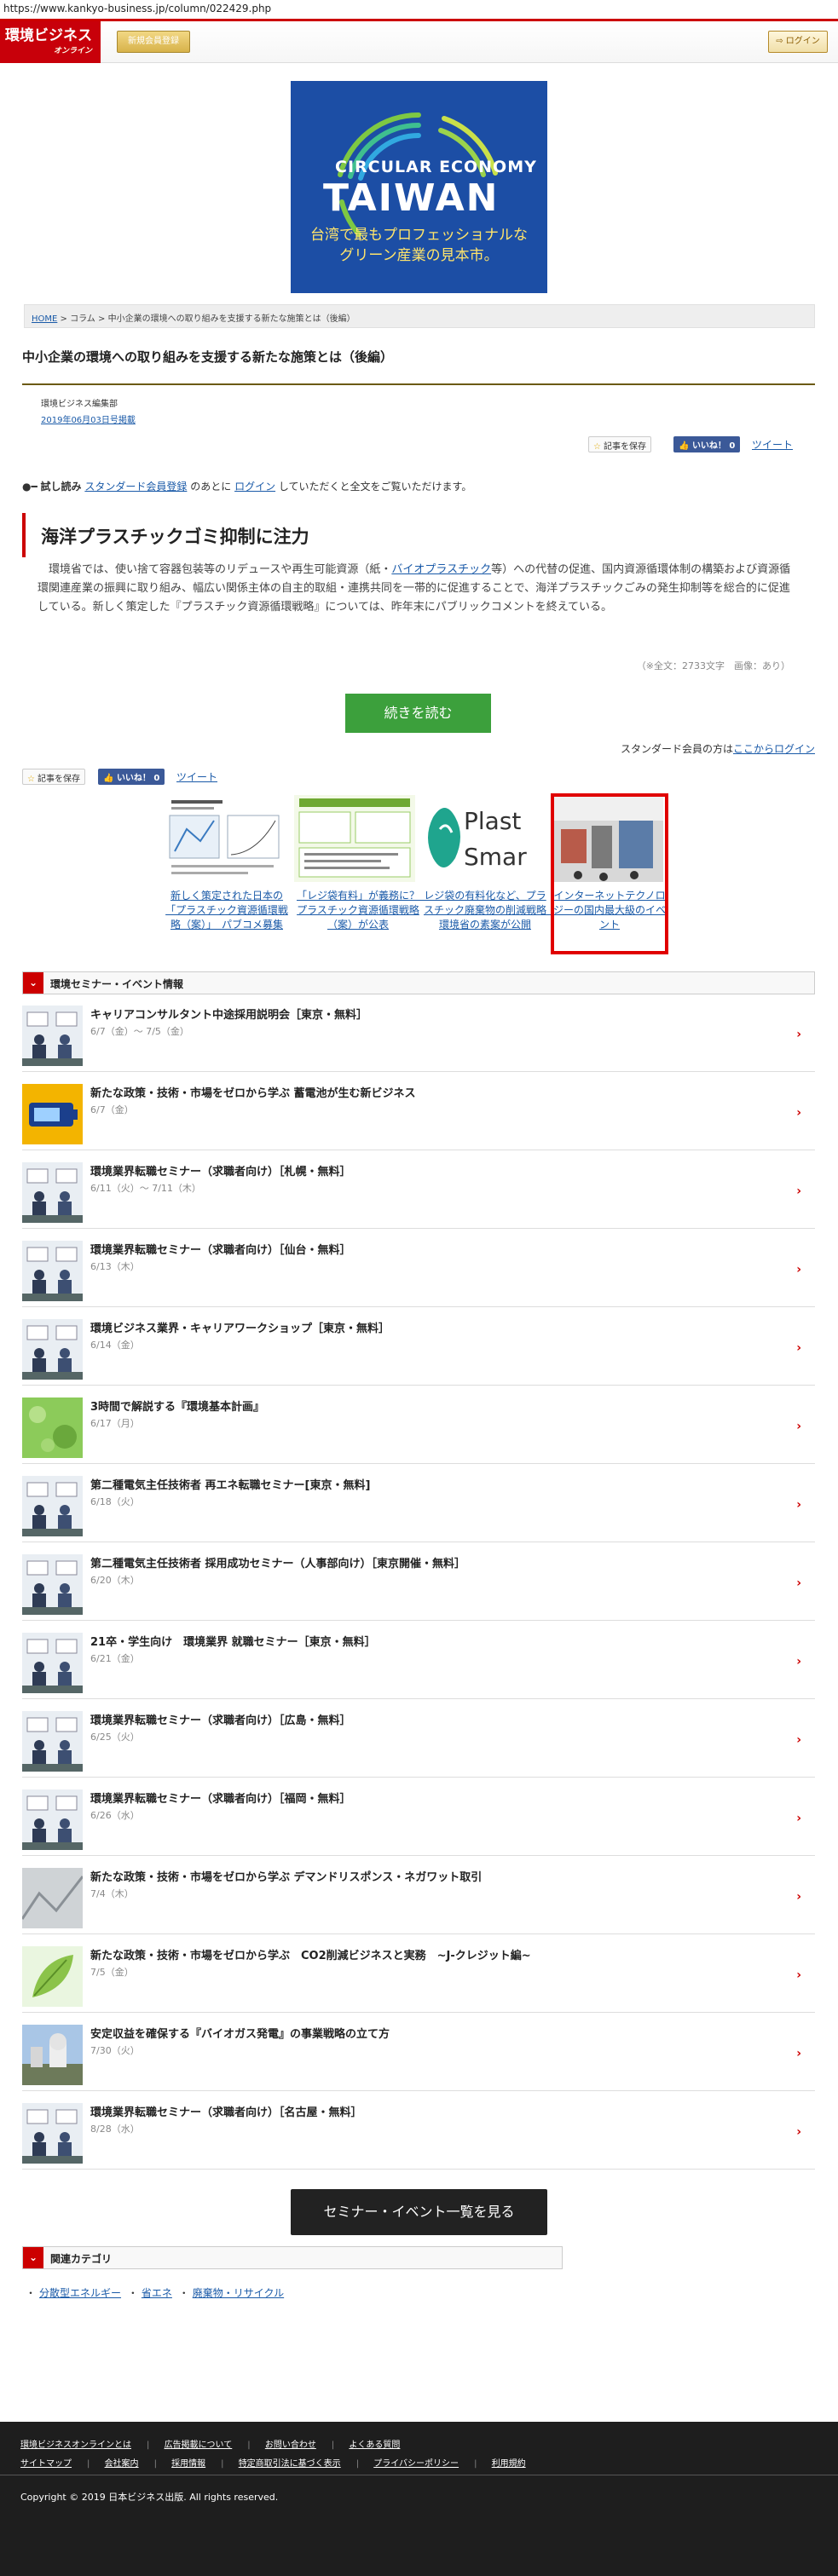  What do you see at coordinates (80, 2293) in the screenshot?
I see `category-link: 分散型エネルギー` at bounding box center [80, 2293].